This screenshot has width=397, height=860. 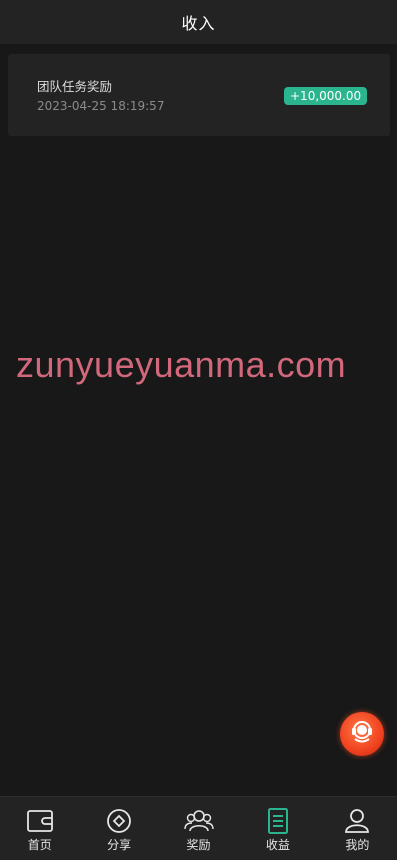 I want to click on tab-earnings: 收益, so click(x=277, y=828).